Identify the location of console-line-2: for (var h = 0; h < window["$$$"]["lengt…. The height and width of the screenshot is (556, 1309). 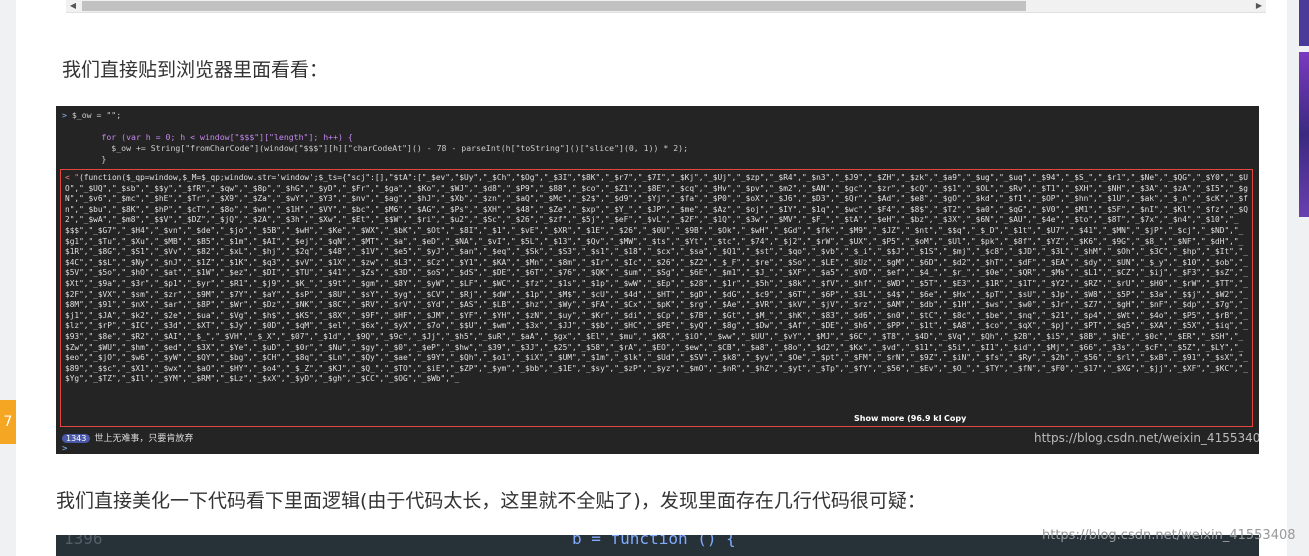
(207, 137).